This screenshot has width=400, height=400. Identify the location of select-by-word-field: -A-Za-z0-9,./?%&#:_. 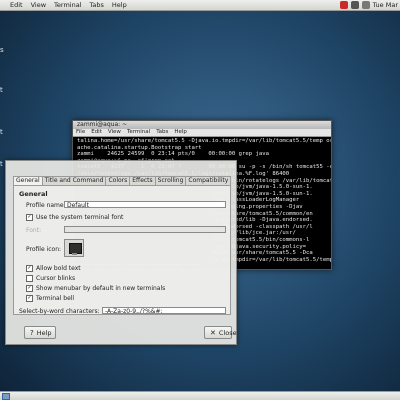
(164, 310).